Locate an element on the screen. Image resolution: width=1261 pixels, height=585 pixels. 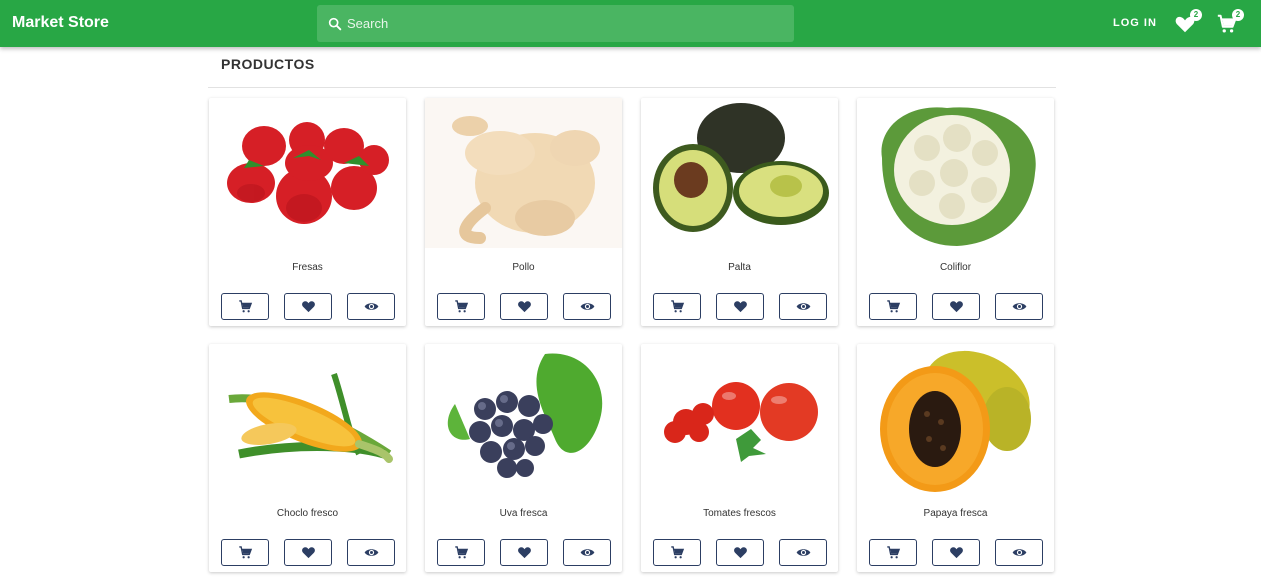
product-card: Uva fresca is located at coordinates (523, 458).